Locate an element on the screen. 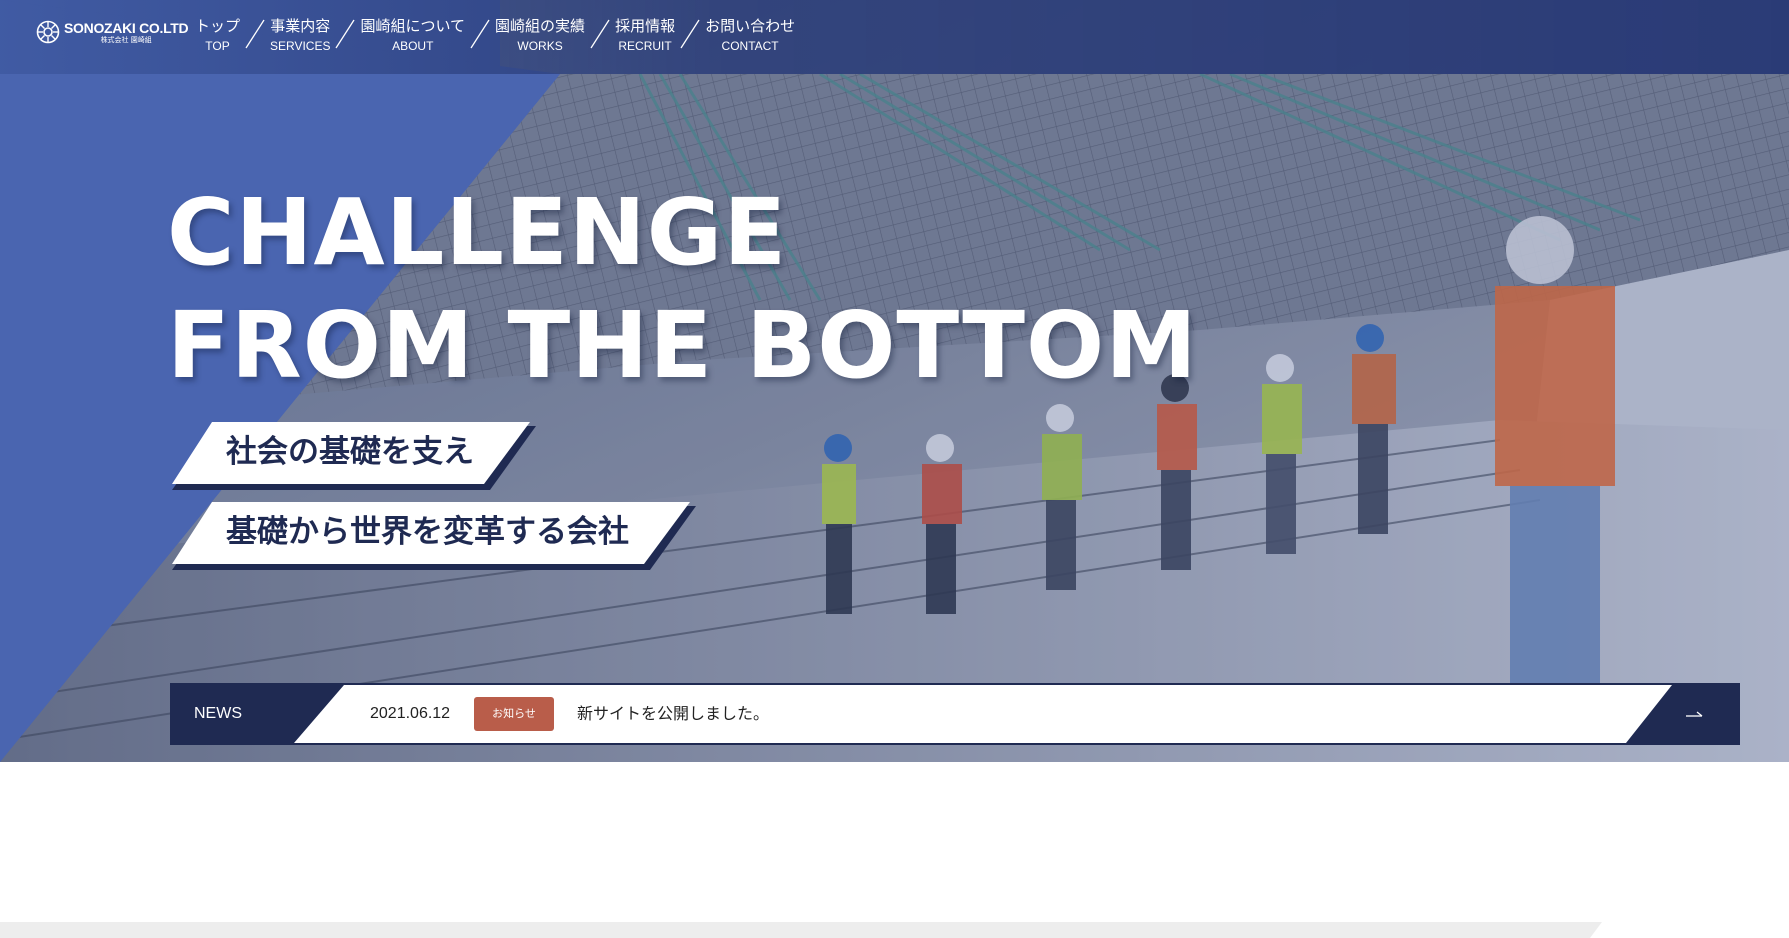  nav-item-top: トップ TOP is located at coordinates (217, 34).